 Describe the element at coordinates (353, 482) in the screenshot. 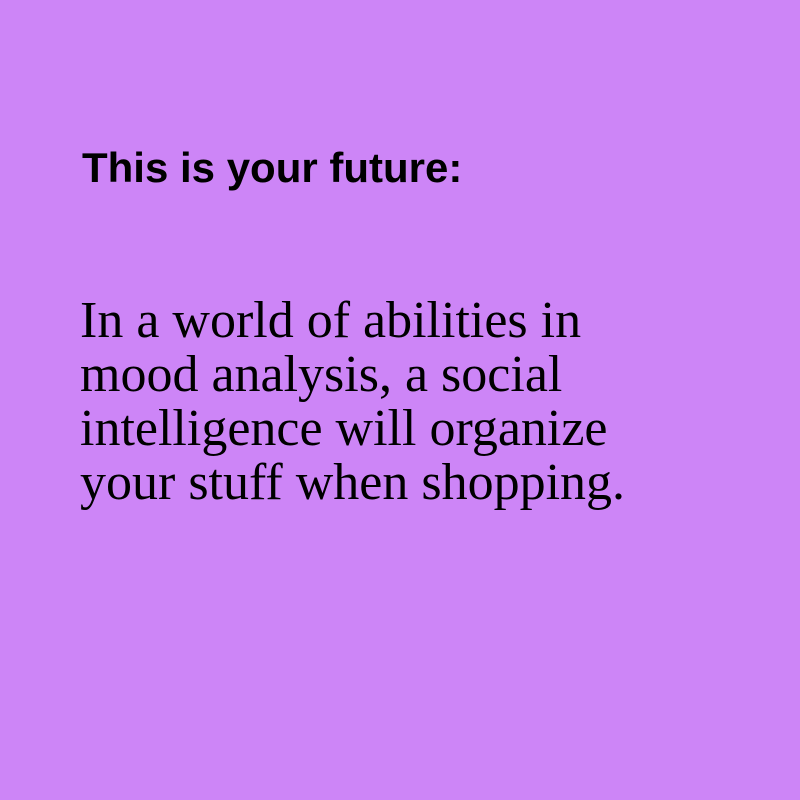

I see `body-line: your stuff when shopping.` at that location.